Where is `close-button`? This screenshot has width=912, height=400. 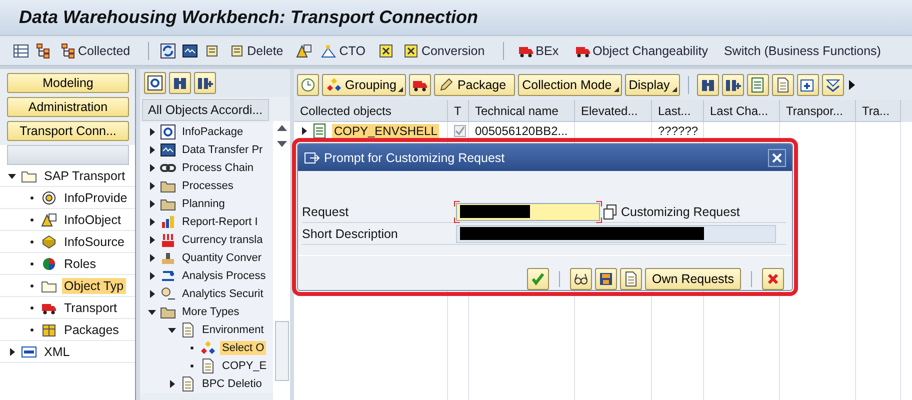
close-button is located at coordinates (777, 157).